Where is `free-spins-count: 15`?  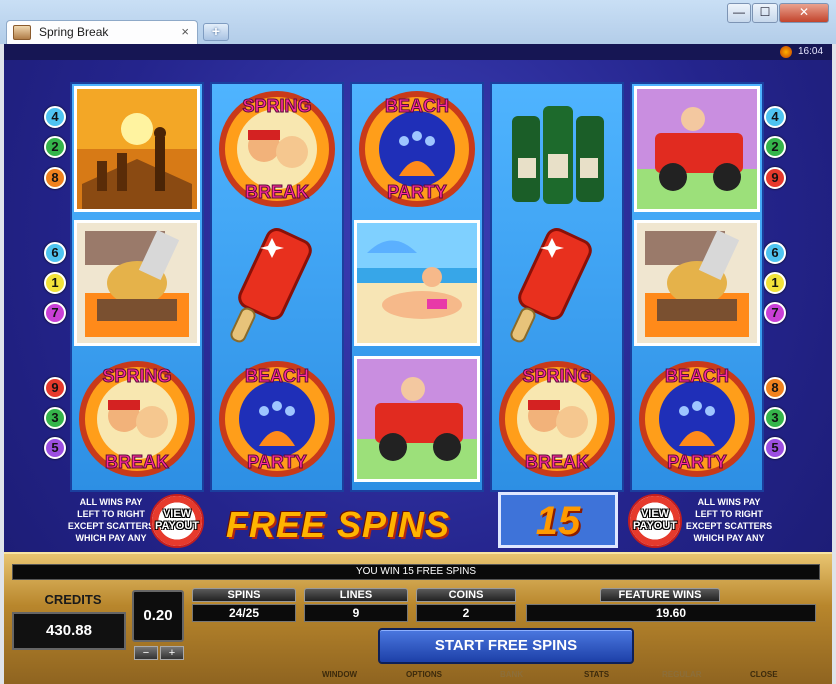 free-spins-count: 15 is located at coordinates (558, 521).